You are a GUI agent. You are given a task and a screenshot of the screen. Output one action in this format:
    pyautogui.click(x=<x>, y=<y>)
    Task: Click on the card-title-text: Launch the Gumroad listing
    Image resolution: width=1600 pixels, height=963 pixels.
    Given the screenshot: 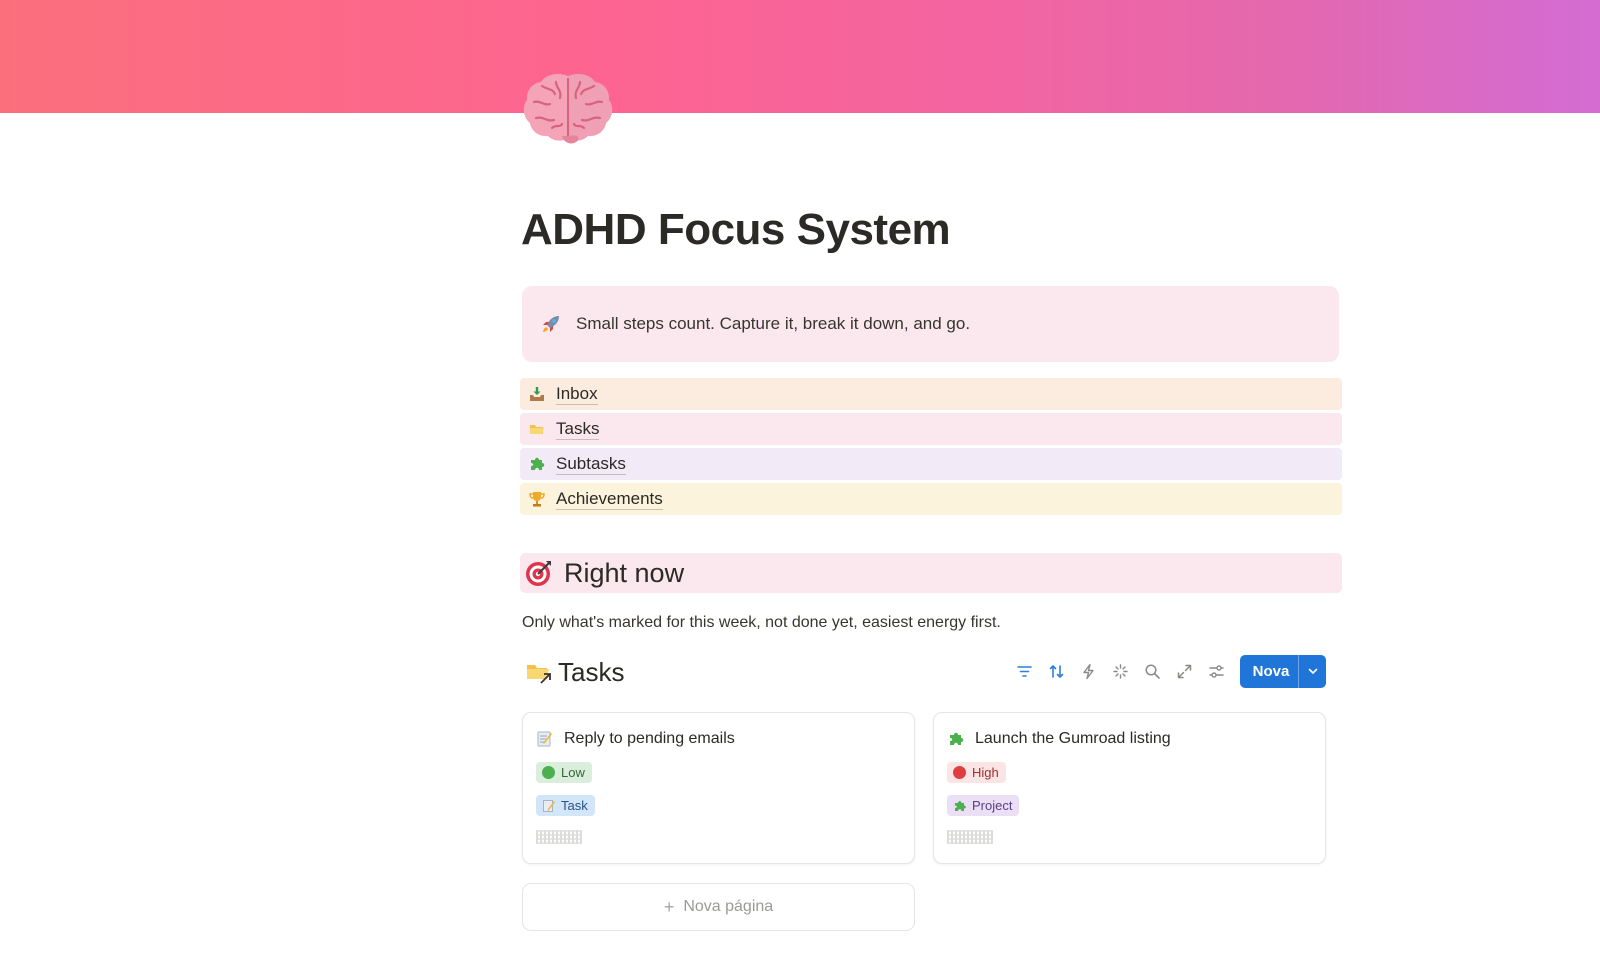 What is the action you would take?
    pyautogui.click(x=1073, y=738)
    